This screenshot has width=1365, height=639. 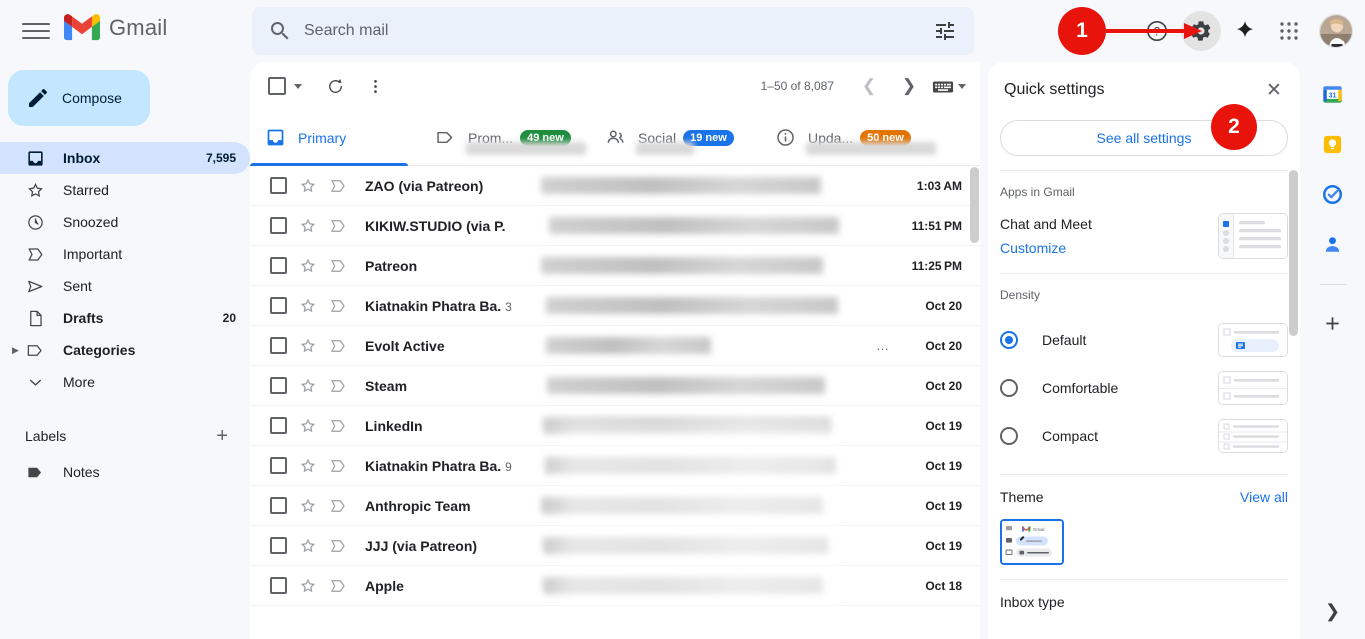 What do you see at coordinates (615, 466) in the screenshot?
I see `table-row: Kiatnakin Phatra Ba. 9 Oct 19` at bounding box center [615, 466].